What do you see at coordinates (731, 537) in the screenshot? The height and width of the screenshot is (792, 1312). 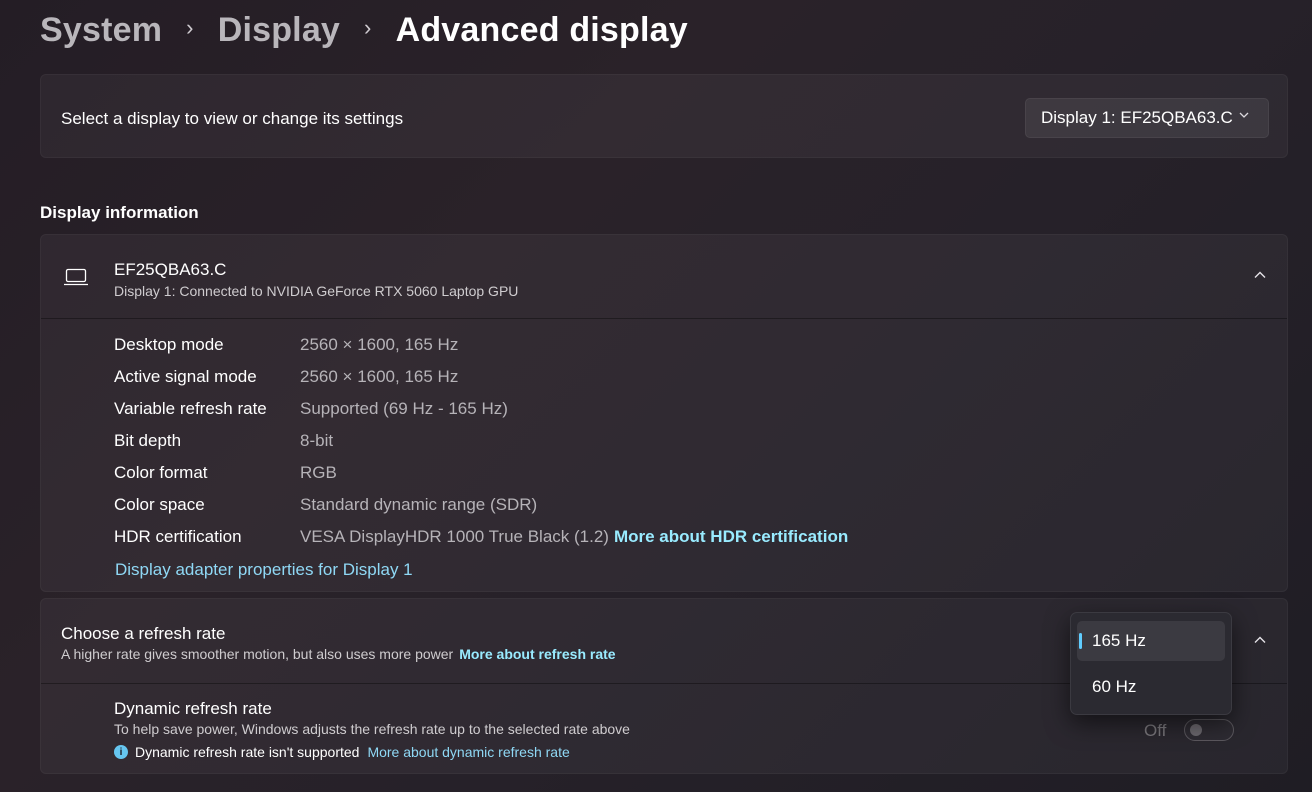 I see `hdr-certification-link: More about HDR certification` at bounding box center [731, 537].